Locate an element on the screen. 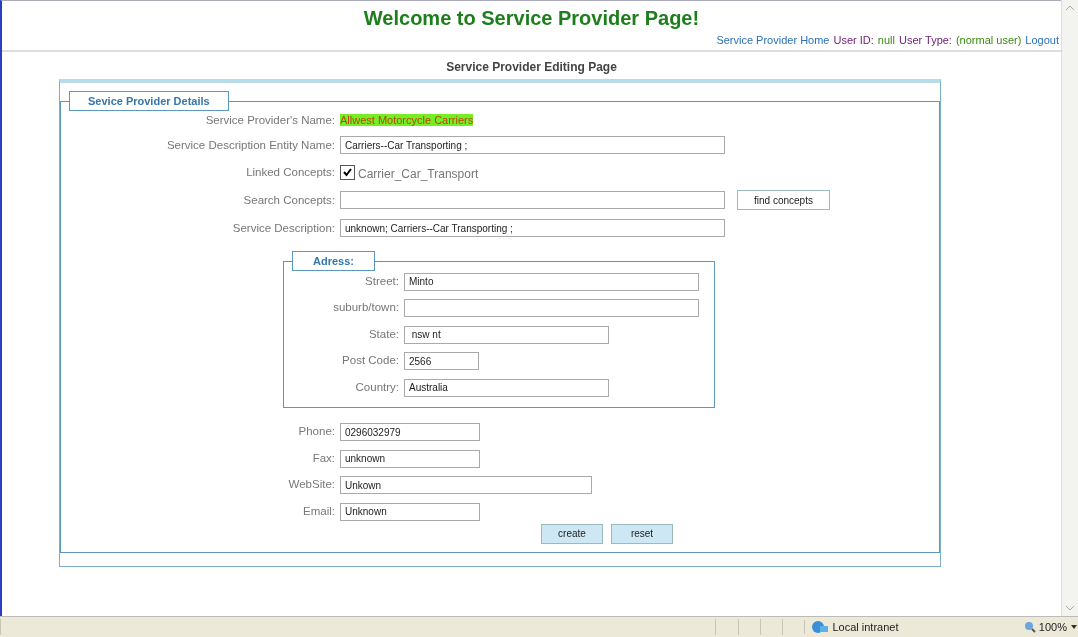 This screenshot has height=637, width=1078. checkbox is located at coordinates (347, 172).